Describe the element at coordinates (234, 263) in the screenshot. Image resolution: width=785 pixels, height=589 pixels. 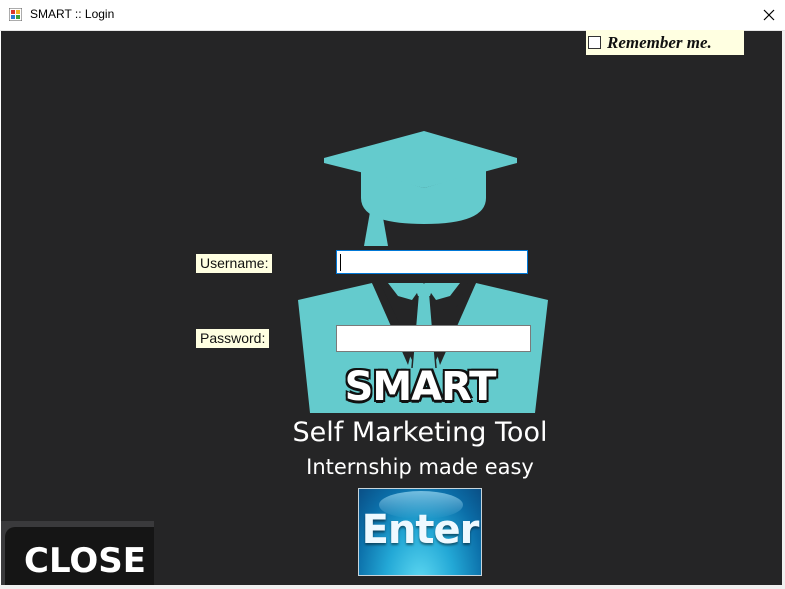
I see `username-label: Username:` at that location.